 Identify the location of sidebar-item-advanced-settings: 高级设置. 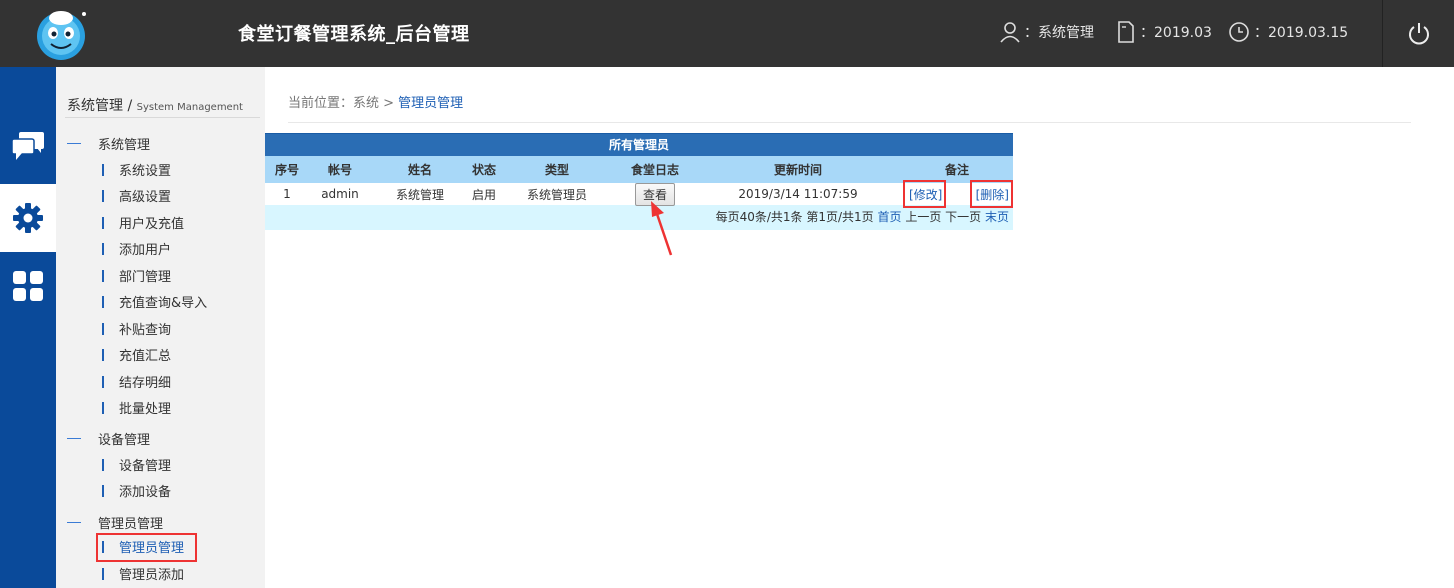
(136, 195).